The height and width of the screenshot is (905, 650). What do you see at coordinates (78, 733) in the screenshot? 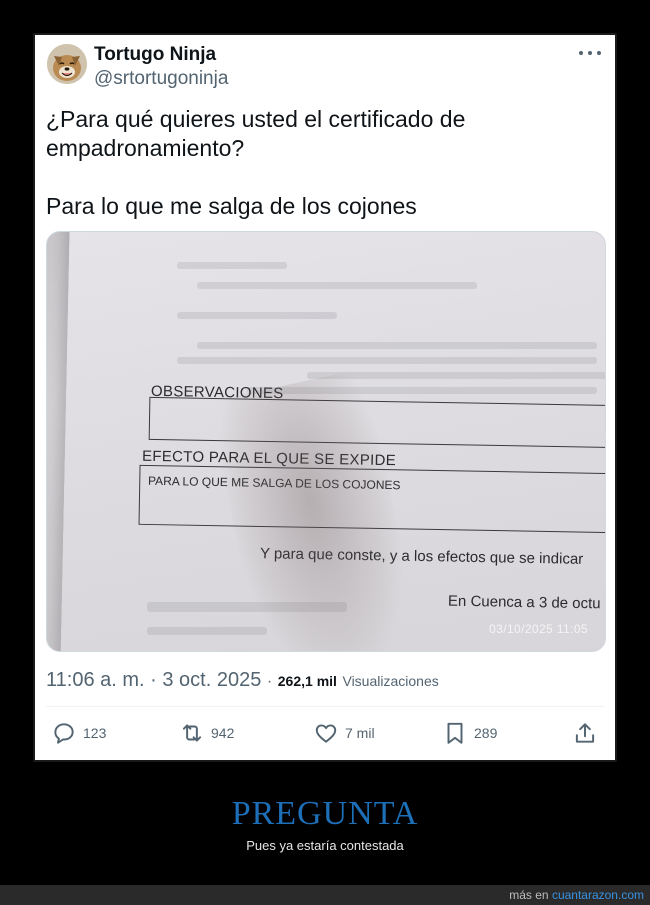
I see `reply-button: 123` at bounding box center [78, 733].